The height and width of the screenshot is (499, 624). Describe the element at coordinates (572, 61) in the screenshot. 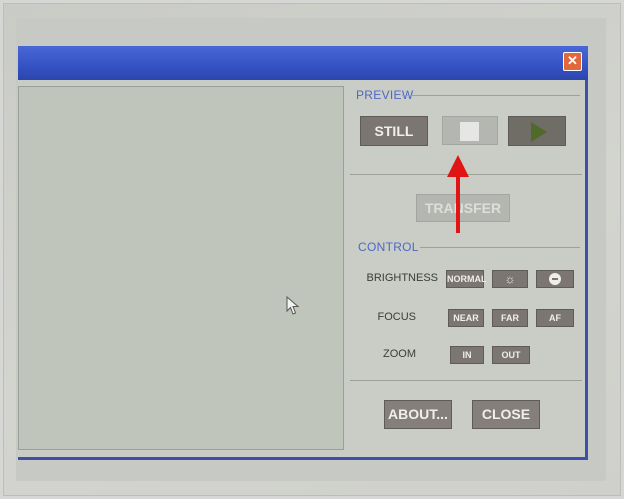

I see `window-close-icon: ✕` at that location.